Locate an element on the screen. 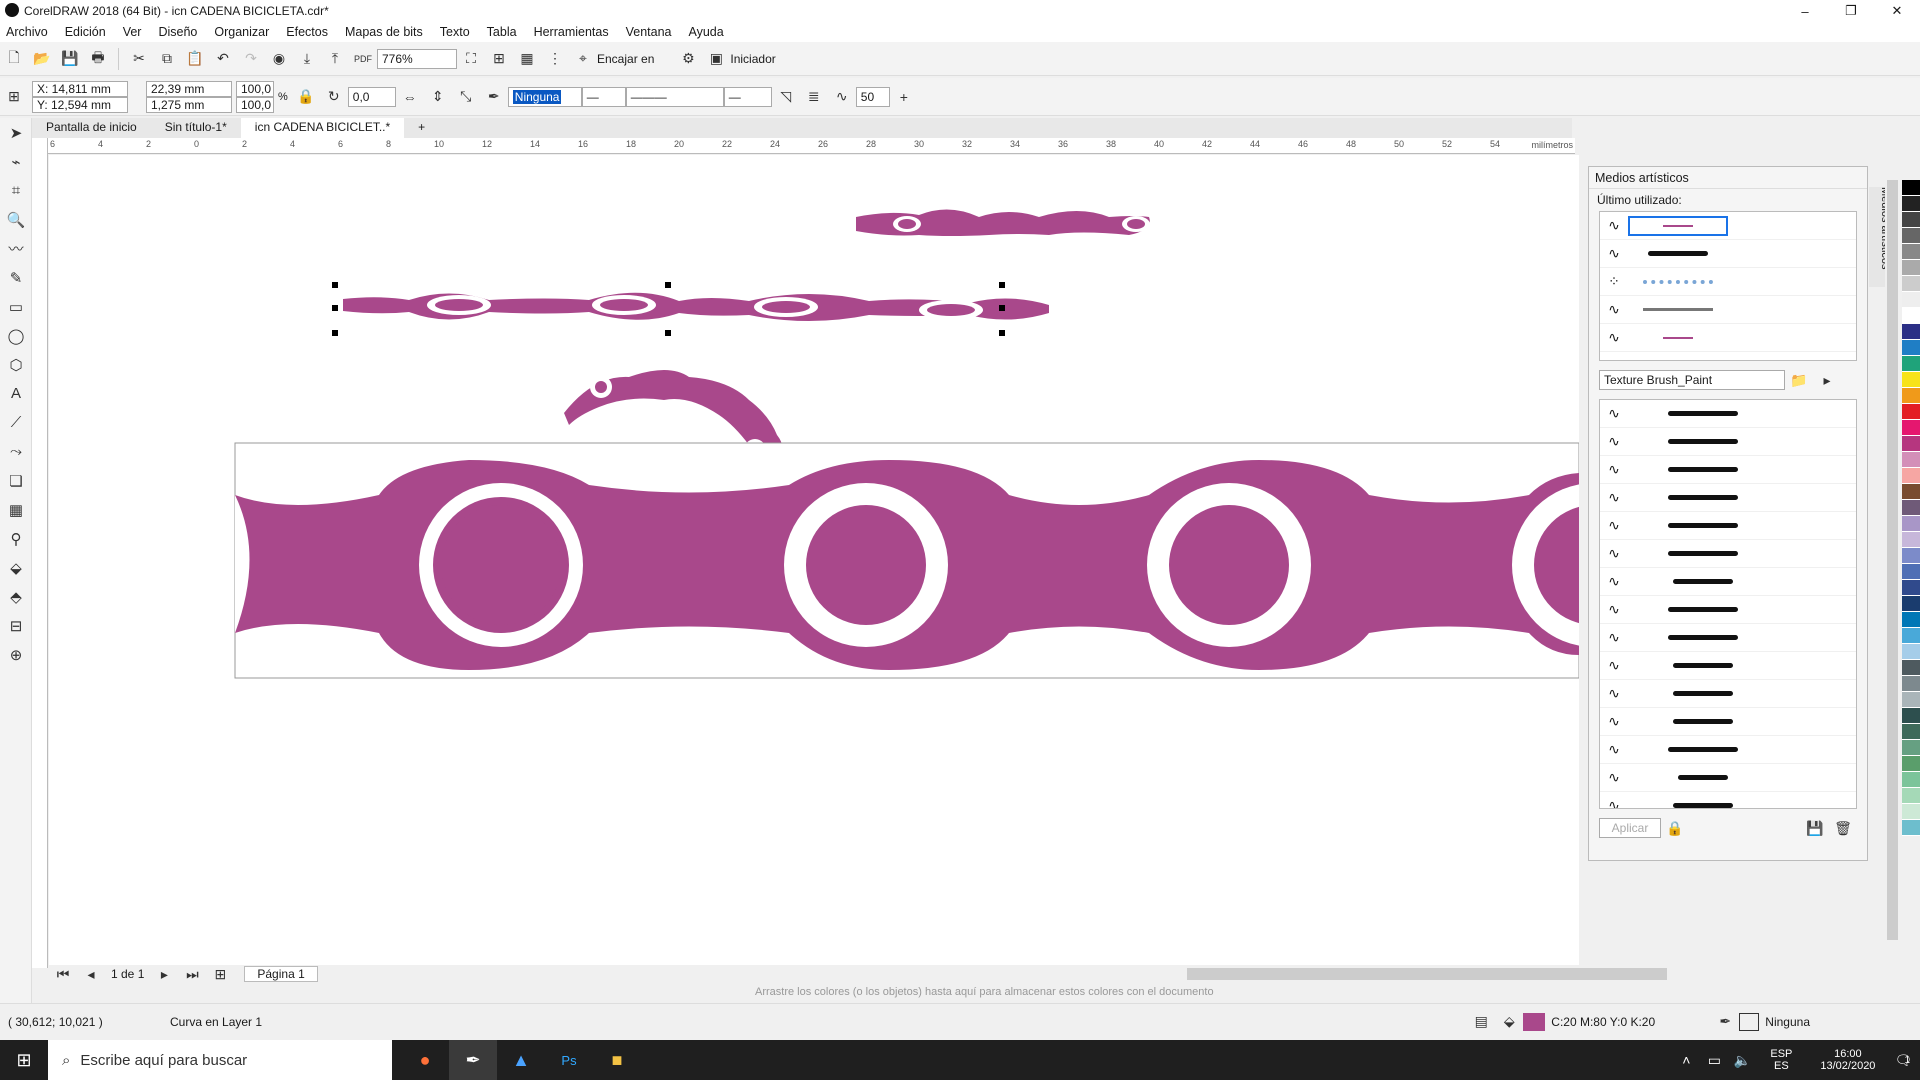 The image size is (1920, 1080). ellipse-tool-icon: ◯ is located at coordinates (16, 335).